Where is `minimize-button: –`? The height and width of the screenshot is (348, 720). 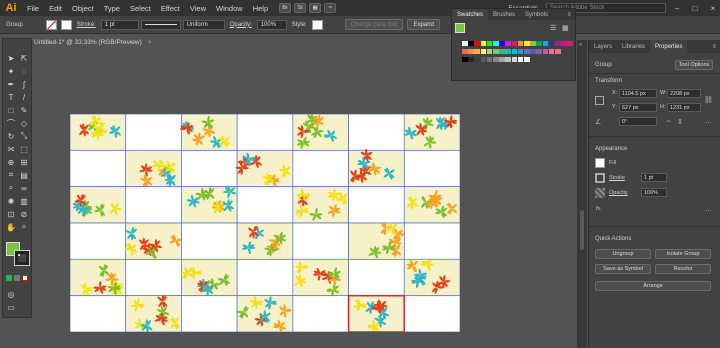 minimize-button: – is located at coordinates (677, 8).